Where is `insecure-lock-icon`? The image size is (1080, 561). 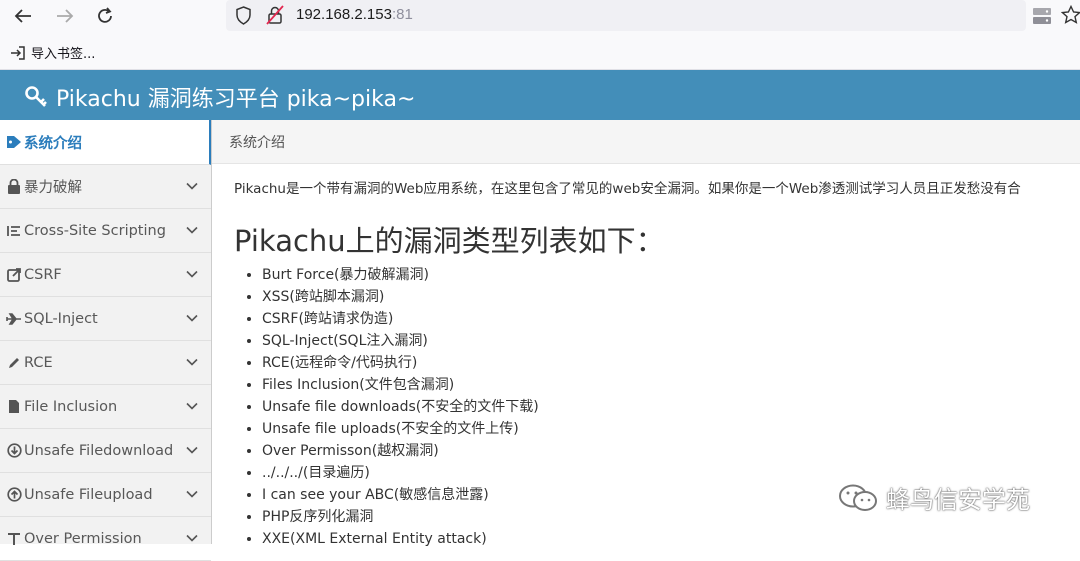 insecure-lock-icon is located at coordinates (275, 15).